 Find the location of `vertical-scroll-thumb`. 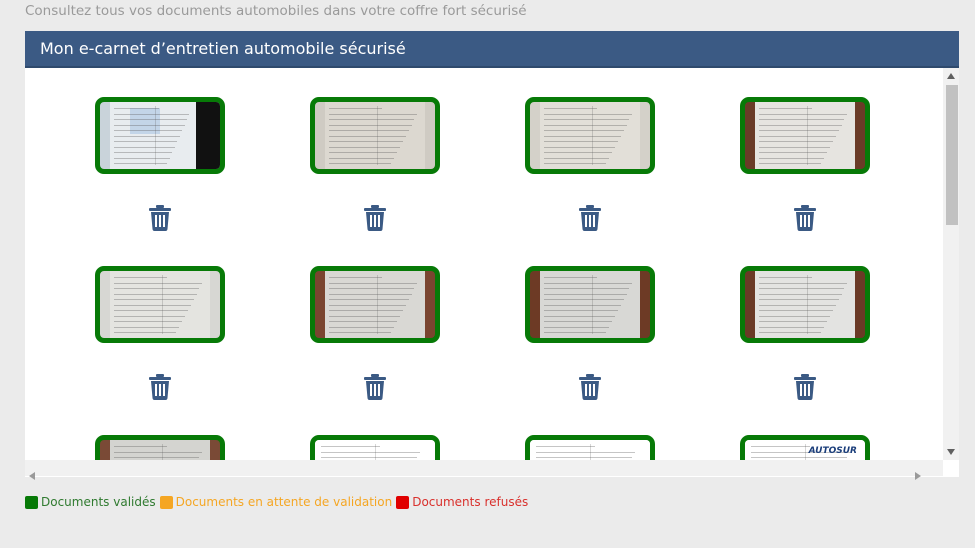

vertical-scroll-thumb is located at coordinates (952, 155).